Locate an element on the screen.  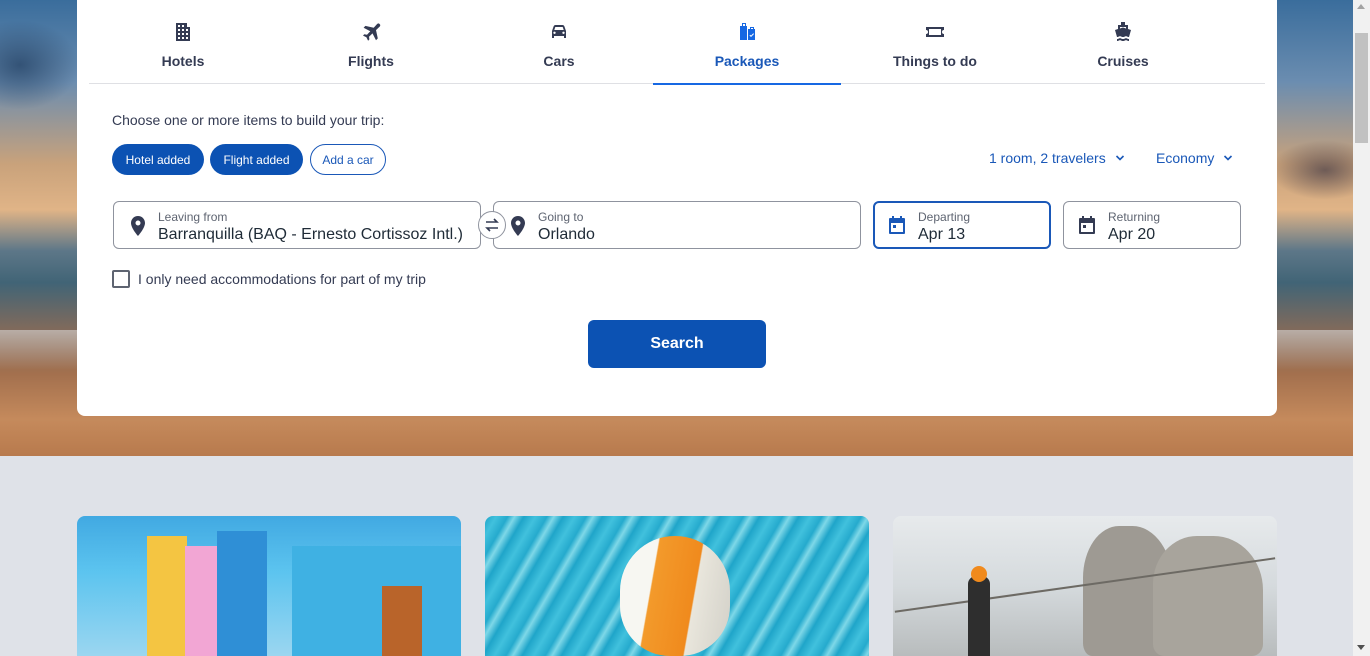
scroll-down-icon is located at coordinates (1361, 647).